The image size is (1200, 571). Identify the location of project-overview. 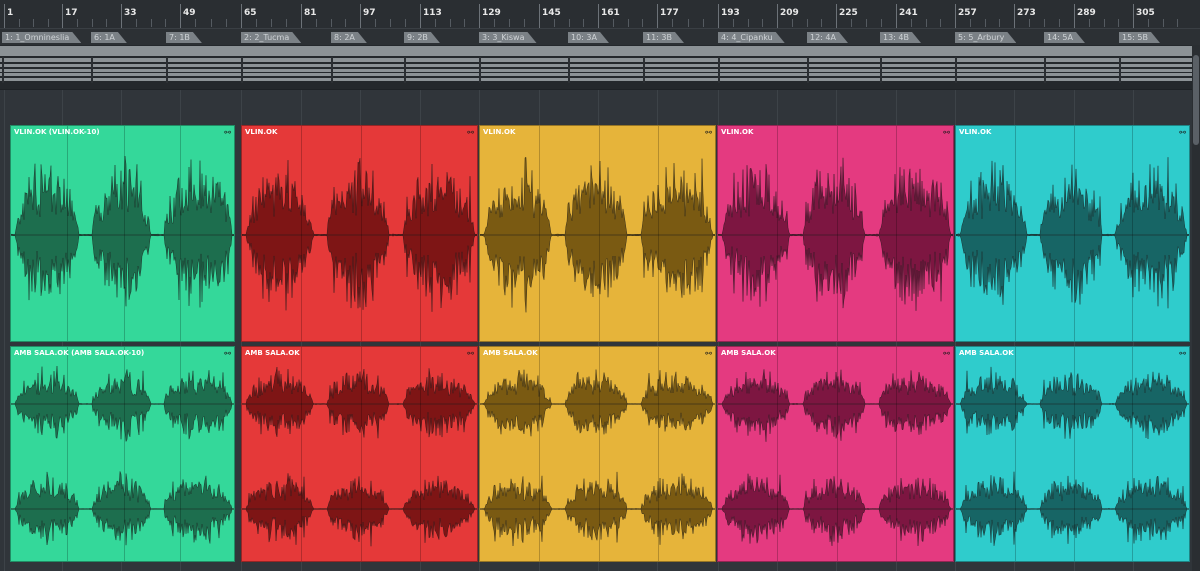
(600, 67).